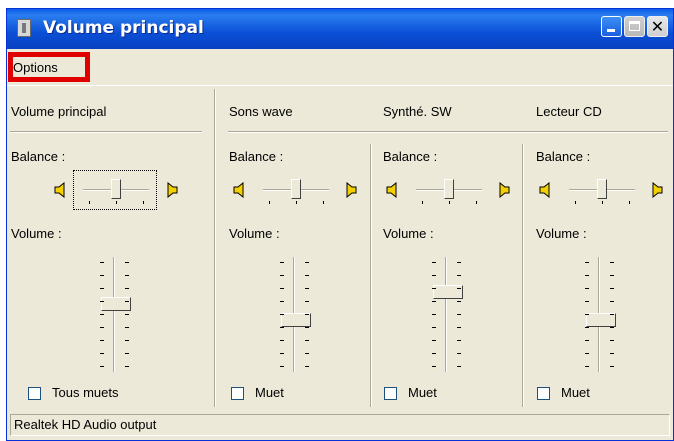  I want to click on channel-title: Volume principal, so click(59, 111).